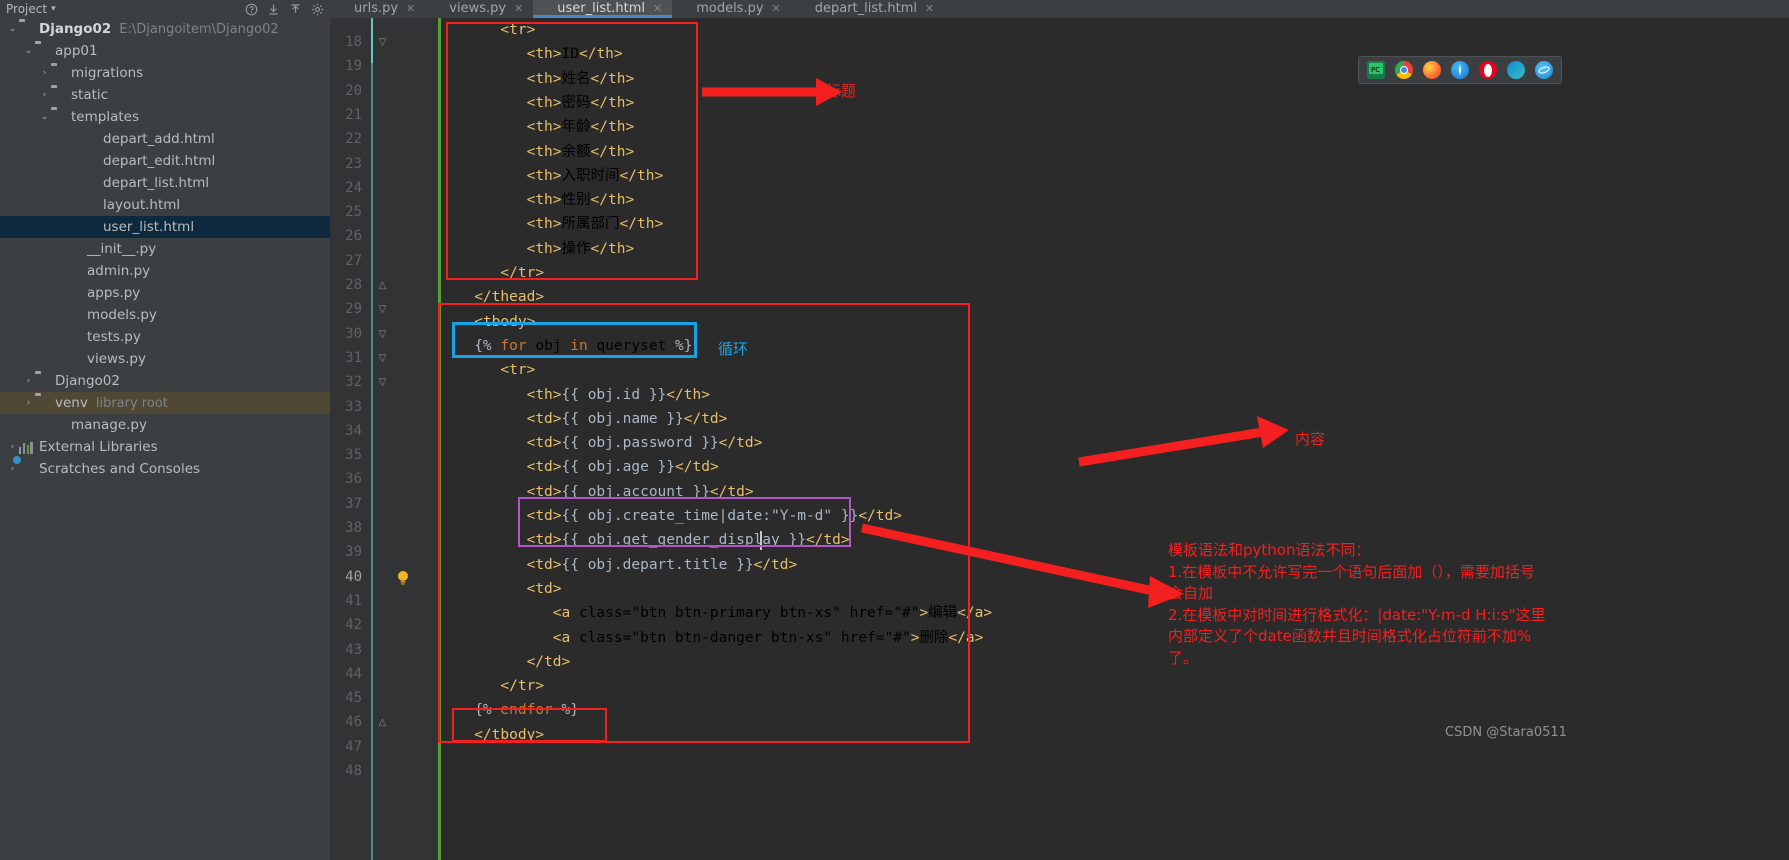  What do you see at coordinates (601, 492) in the screenshot?
I see `code-line: <td>{{ obj.account }}</td>` at bounding box center [601, 492].